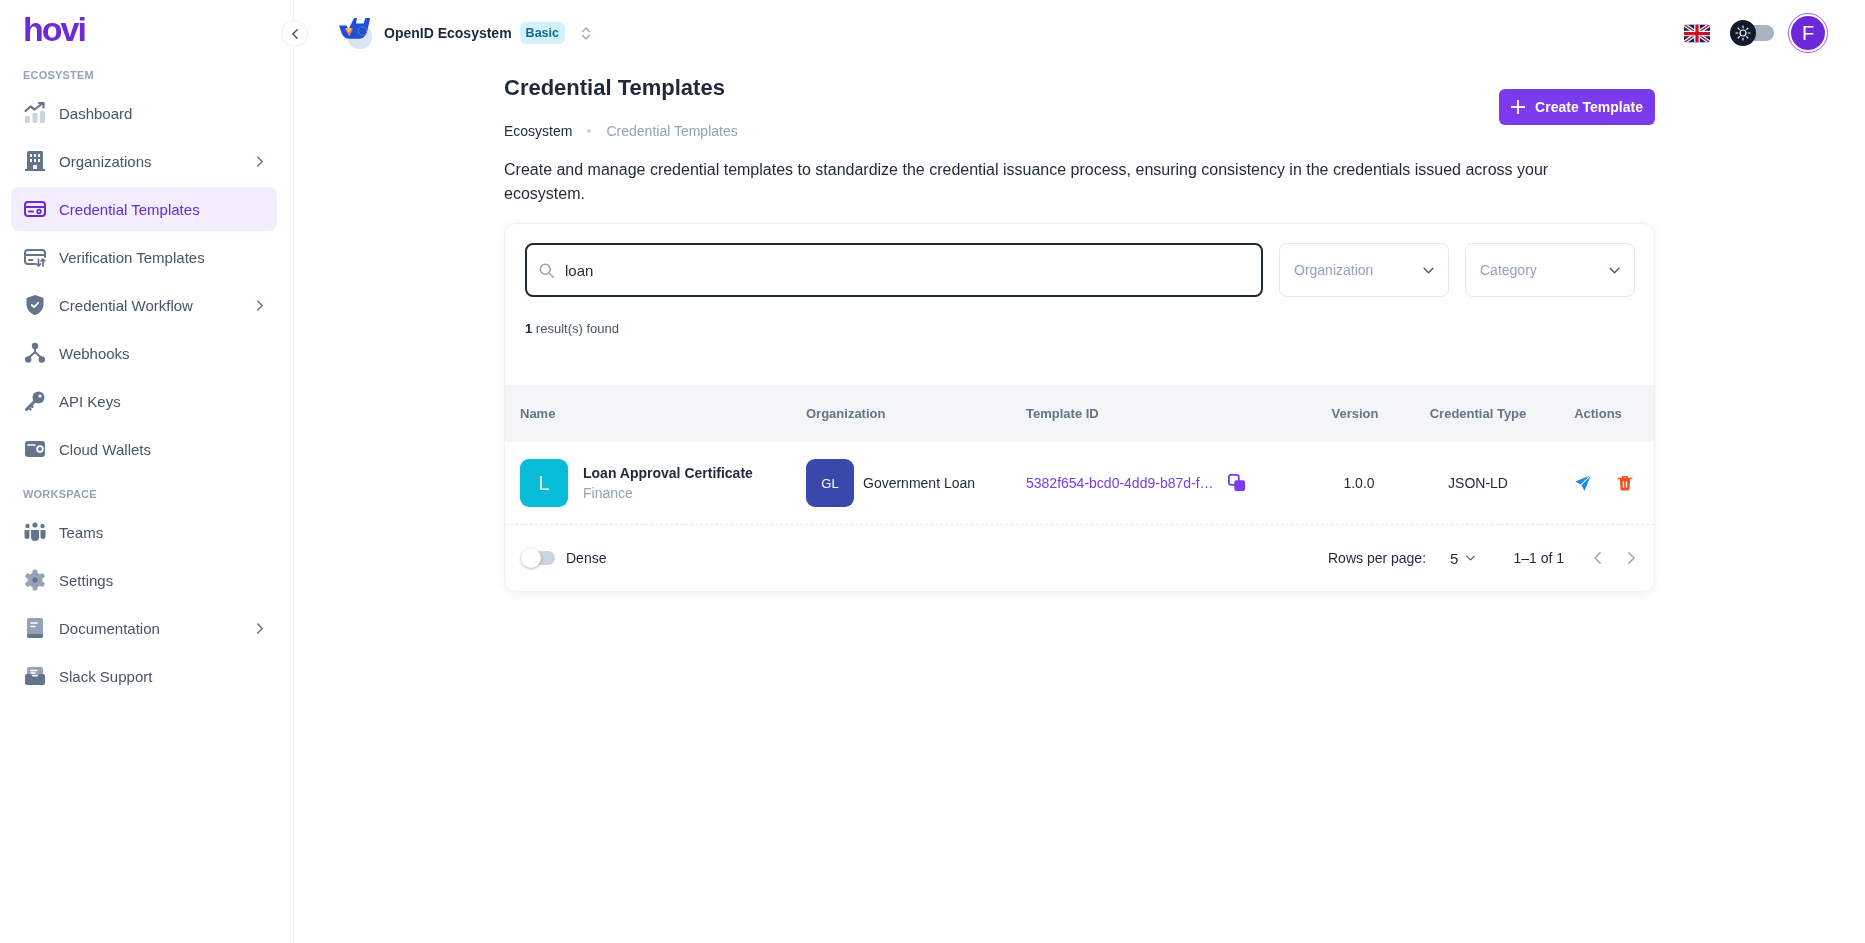 Image resolution: width=1865 pixels, height=943 pixels. Describe the element at coordinates (1355, 413) in the screenshot. I see `column-header: Version` at that location.